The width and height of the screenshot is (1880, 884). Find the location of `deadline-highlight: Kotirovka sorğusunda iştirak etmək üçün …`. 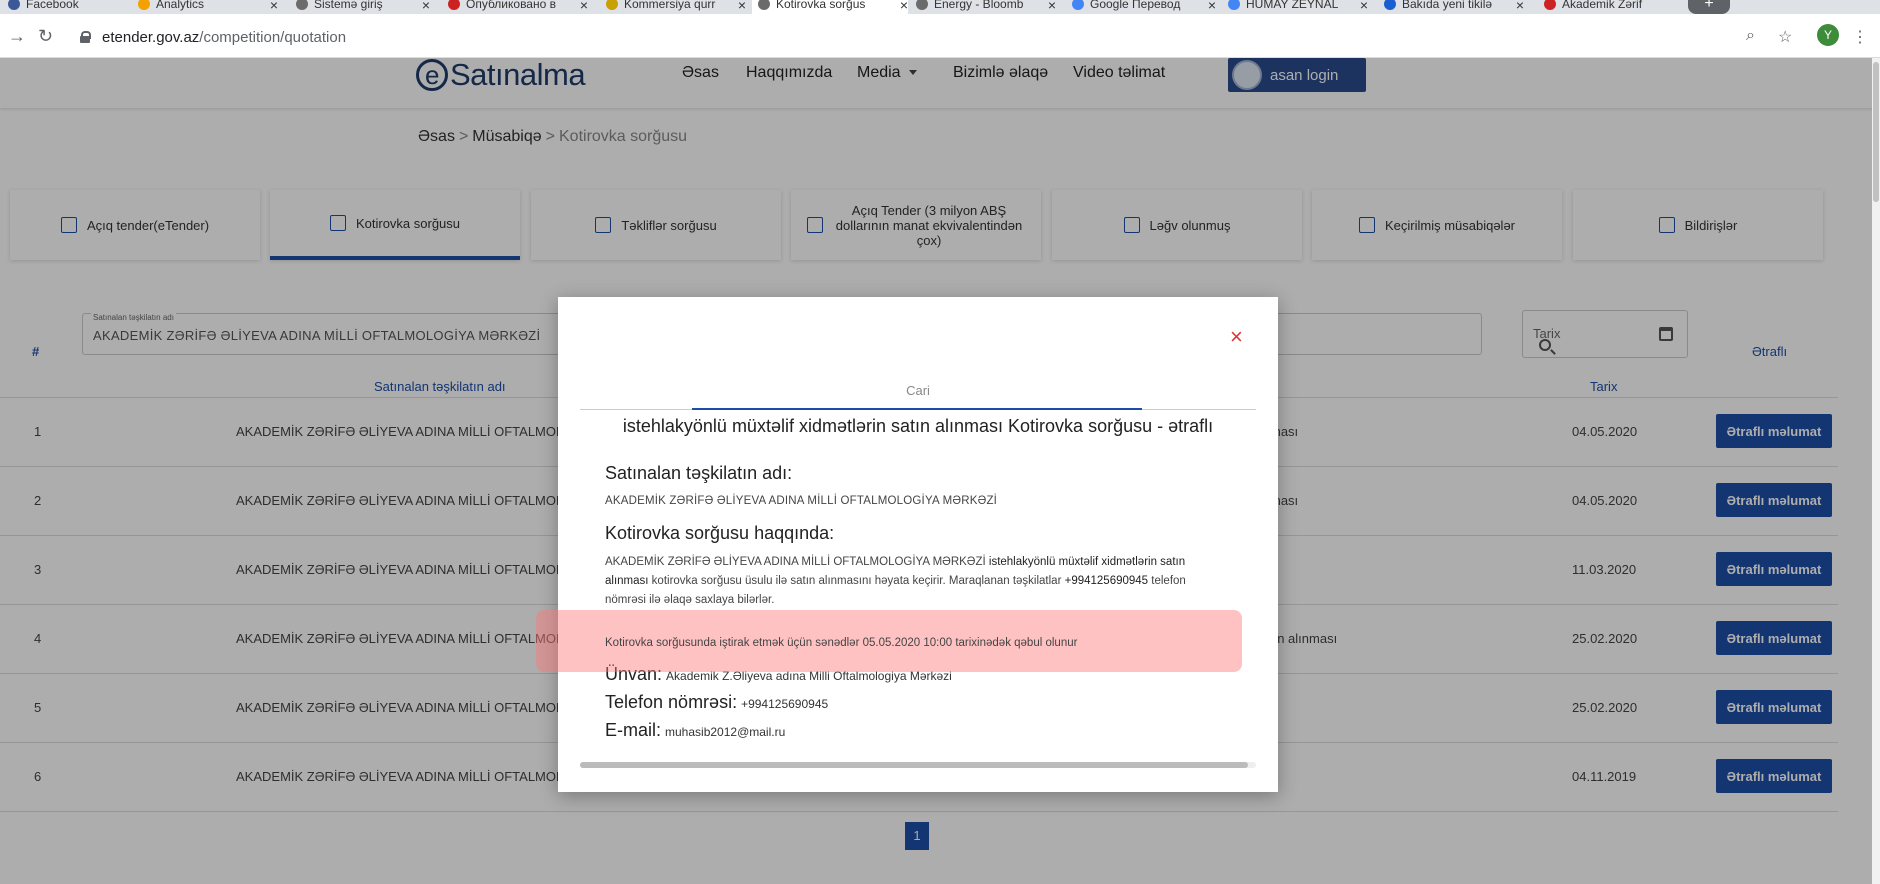

deadline-highlight: Kotirovka sorğusunda iştirak etmək üçün … is located at coordinates (889, 641).